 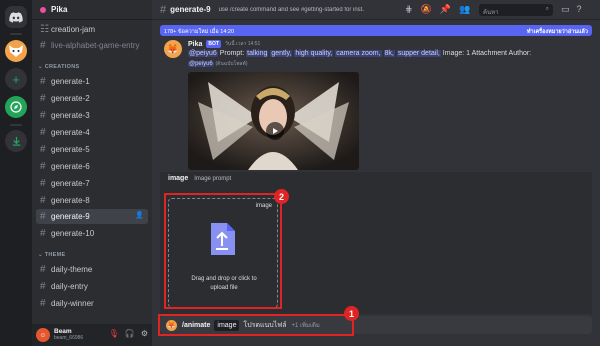 I want to click on search-input: ค้นหา ⌕, so click(x=516, y=10).